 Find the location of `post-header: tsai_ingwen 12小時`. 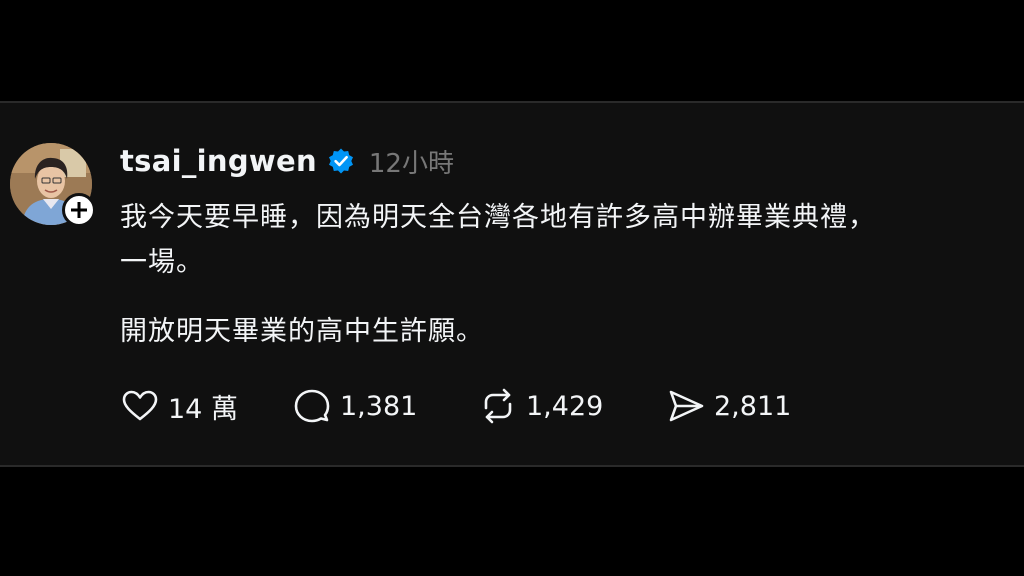

post-header: tsai_ingwen 12小時 is located at coordinates (287, 161).